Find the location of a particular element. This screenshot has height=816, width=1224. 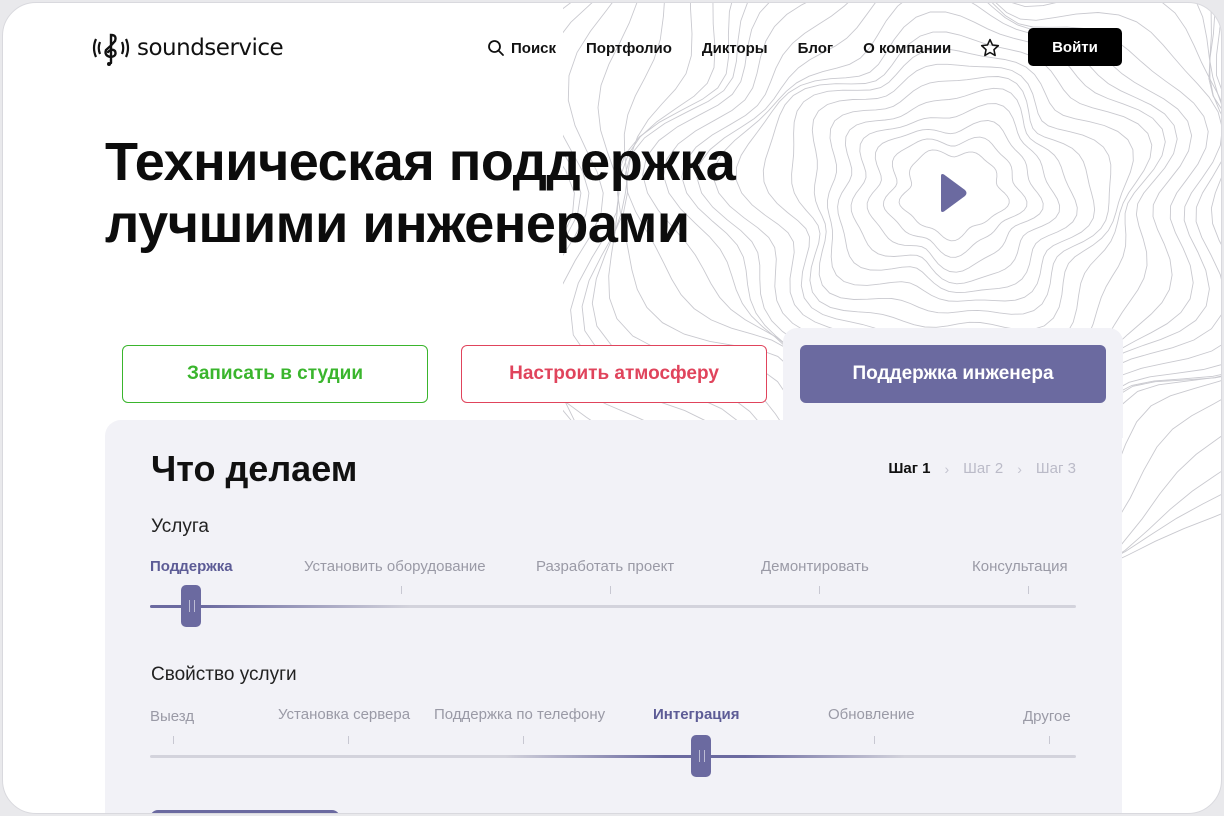

service-option-develop-project: Разработать проект is located at coordinates (605, 566).